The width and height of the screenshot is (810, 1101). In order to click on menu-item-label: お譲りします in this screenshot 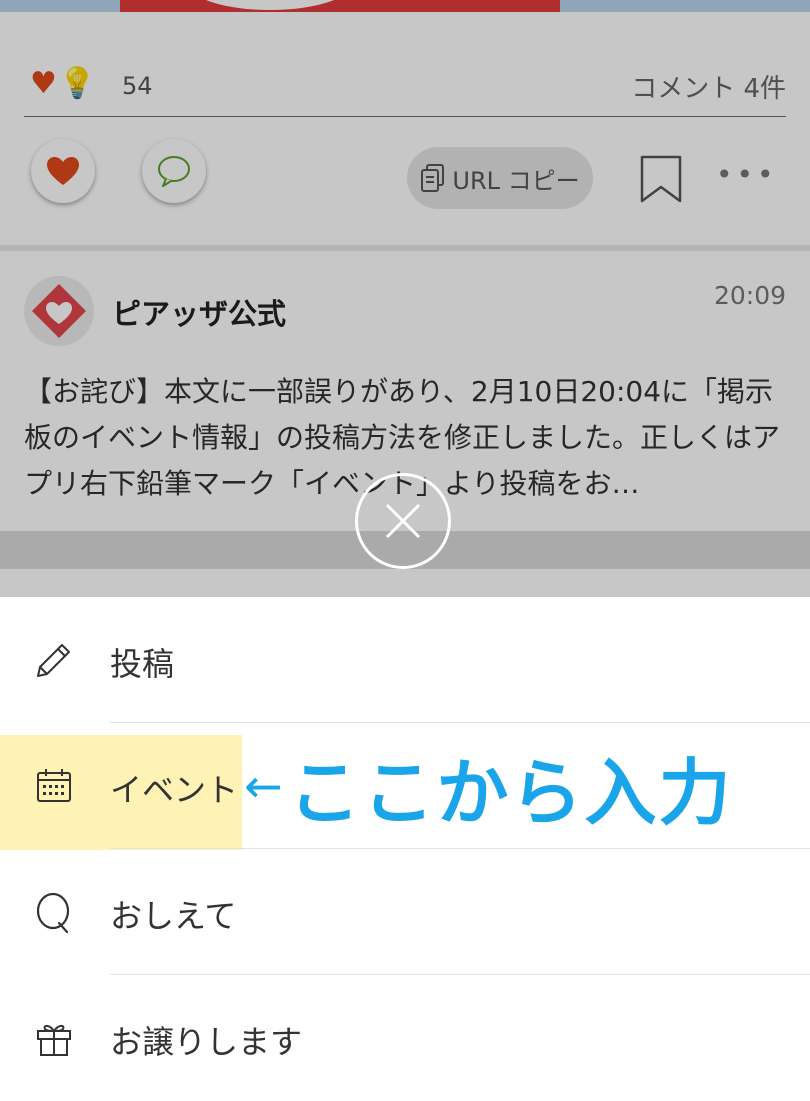, I will do `click(206, 1042)`.